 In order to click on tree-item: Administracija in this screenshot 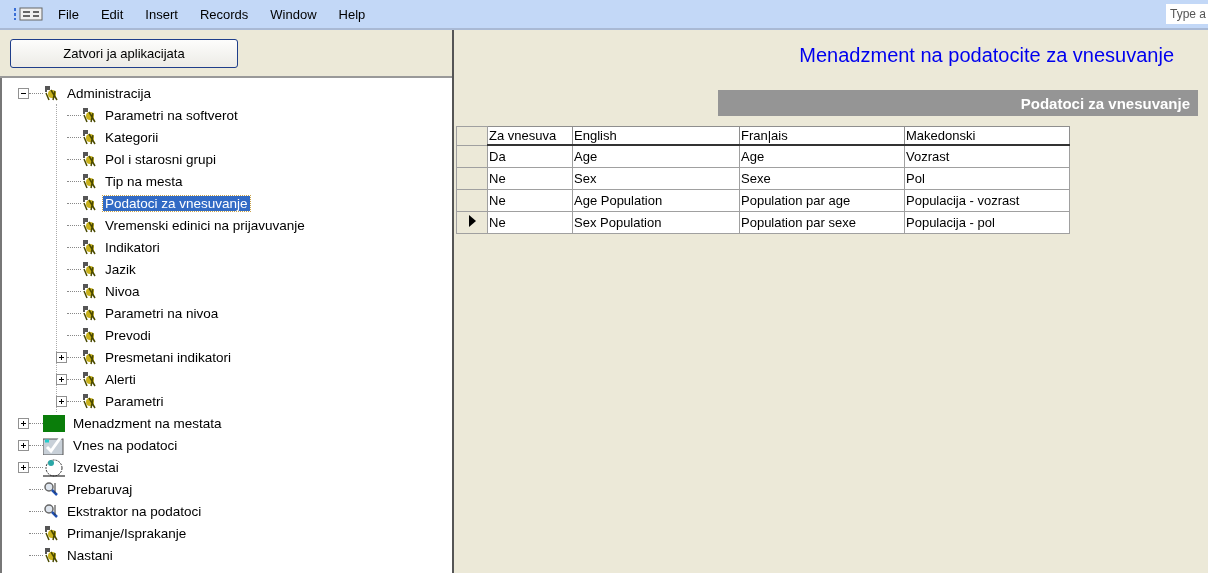, I will do `click(109, 93)`.